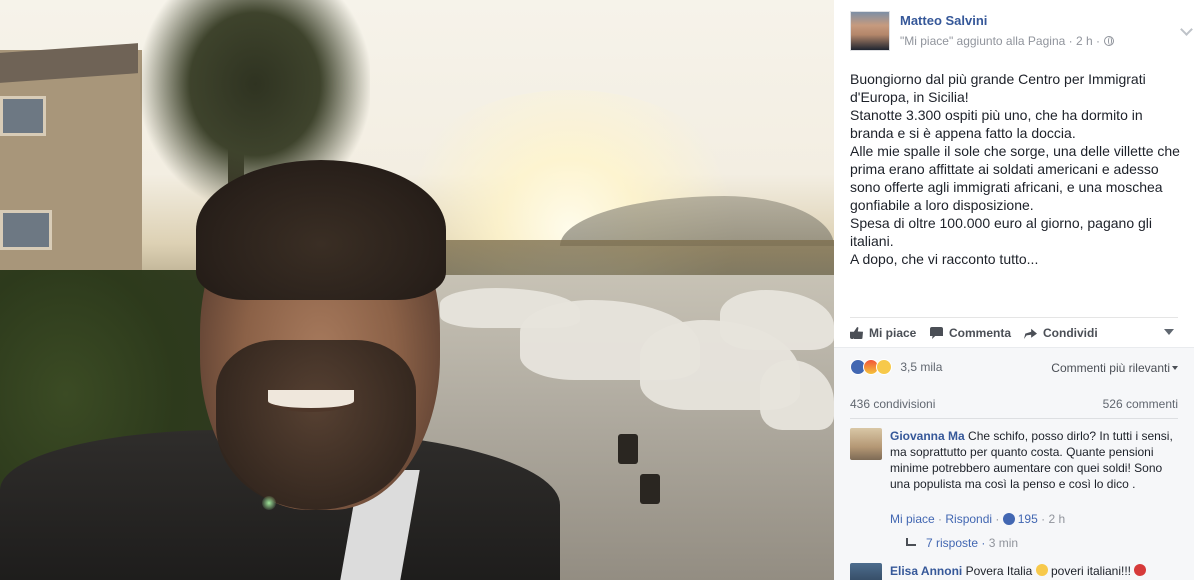 This screenshot has width=1194, height=580. I want to click on comment-like-count: 195, so click(1028, 519).